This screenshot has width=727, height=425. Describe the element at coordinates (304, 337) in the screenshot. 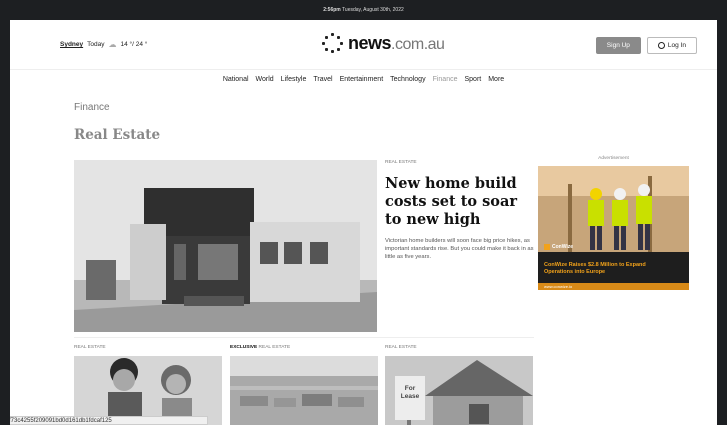

I see `content-divider` at that location.